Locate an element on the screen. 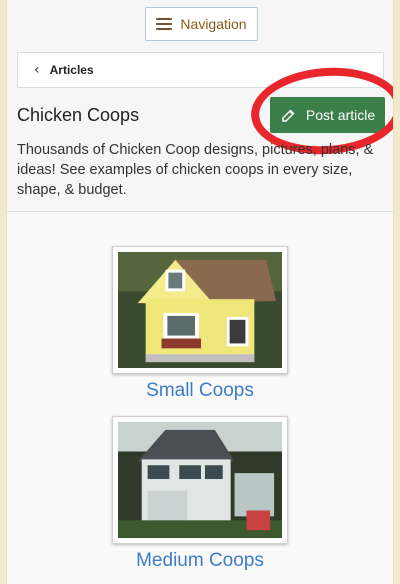  coop-card-medium: Medium Coops is located at coordinates (200, 494).